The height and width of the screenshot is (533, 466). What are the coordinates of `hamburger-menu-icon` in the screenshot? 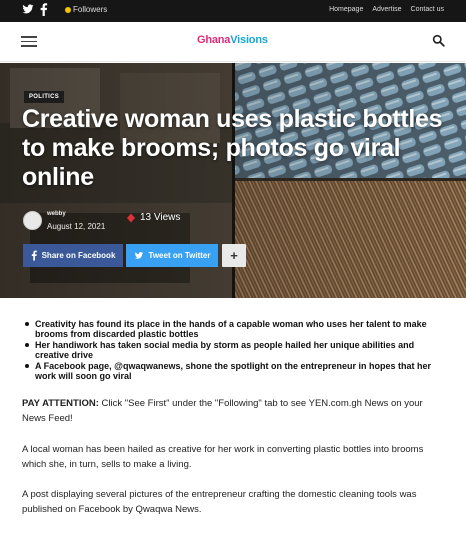 It's located at (29, 41).